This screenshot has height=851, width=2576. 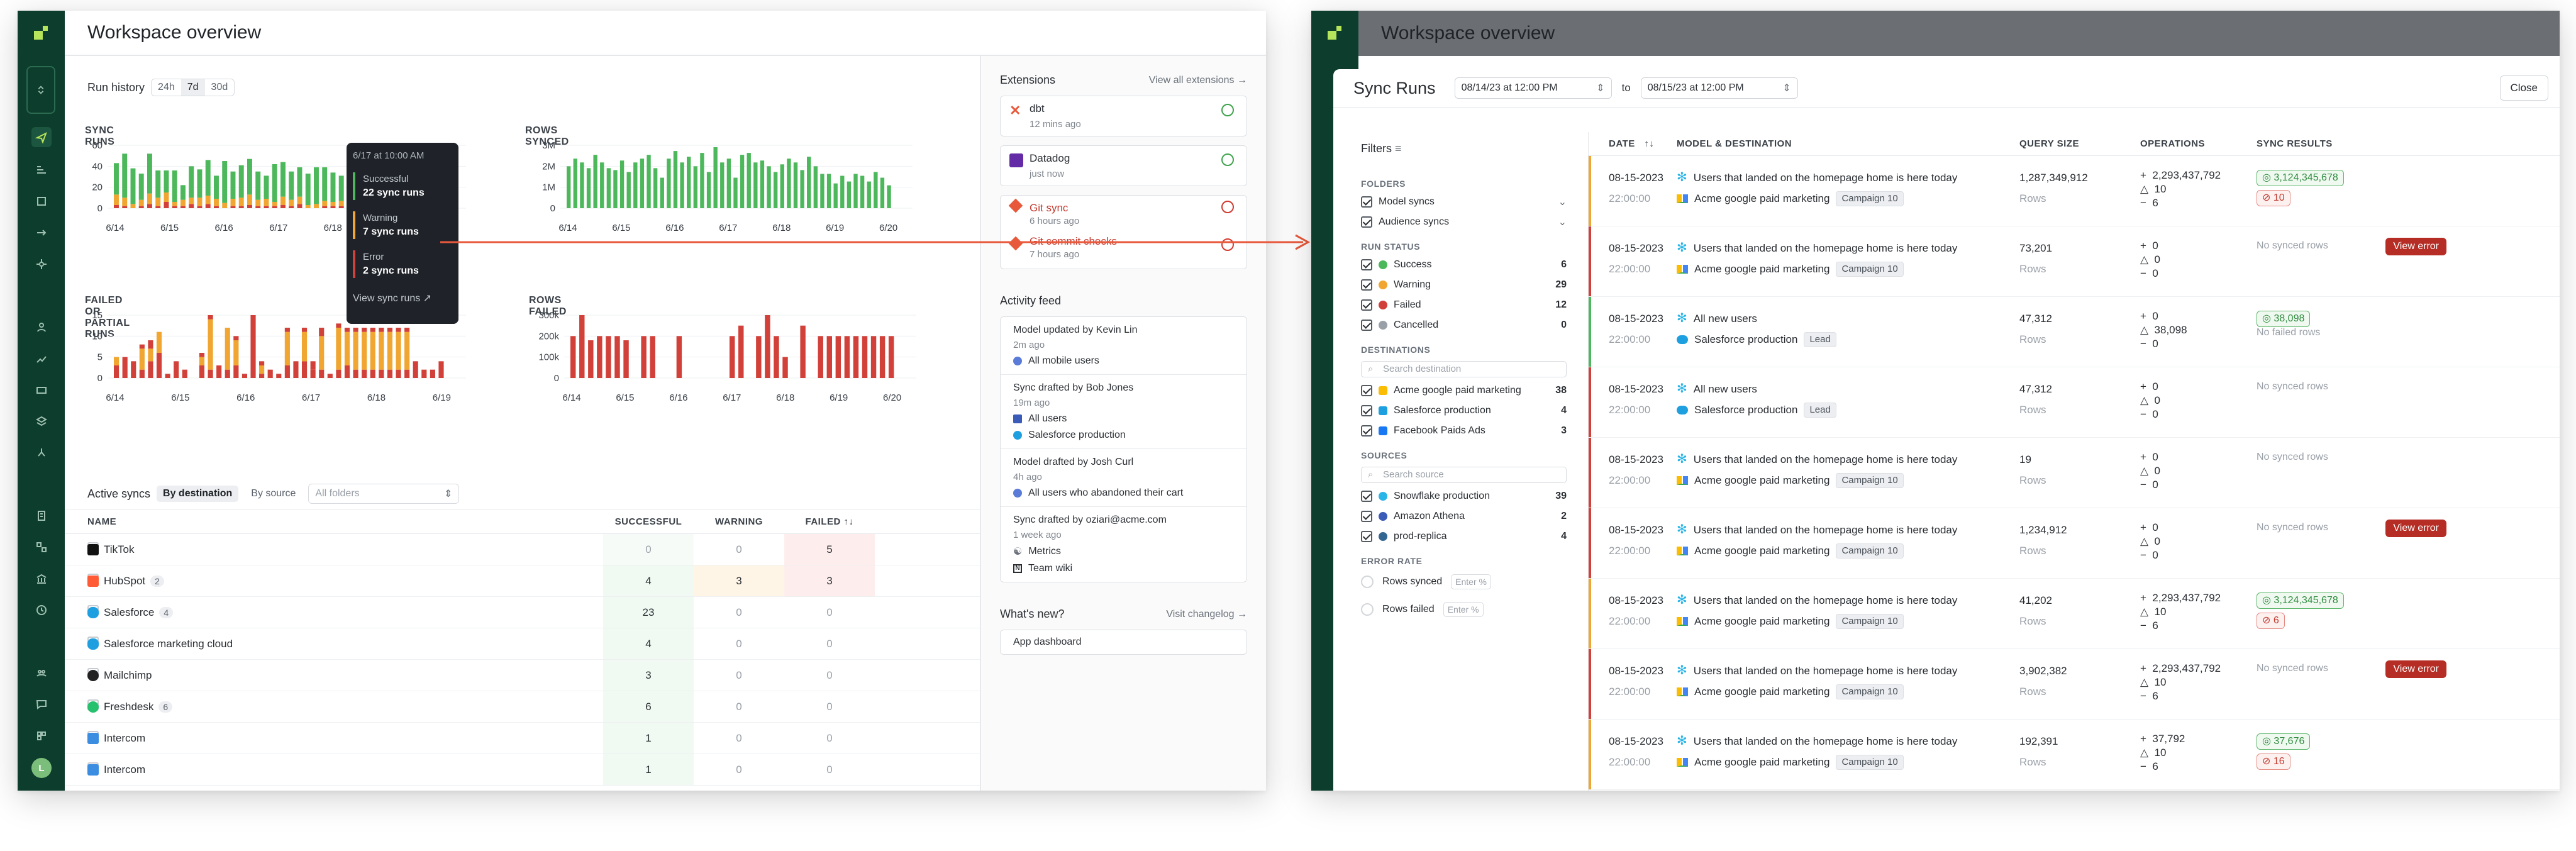 What do you see at coordinates (1464, 496) in the screenshot?
I see `filter-option: Snowflake production 39` at bounding box center [1464, 496].